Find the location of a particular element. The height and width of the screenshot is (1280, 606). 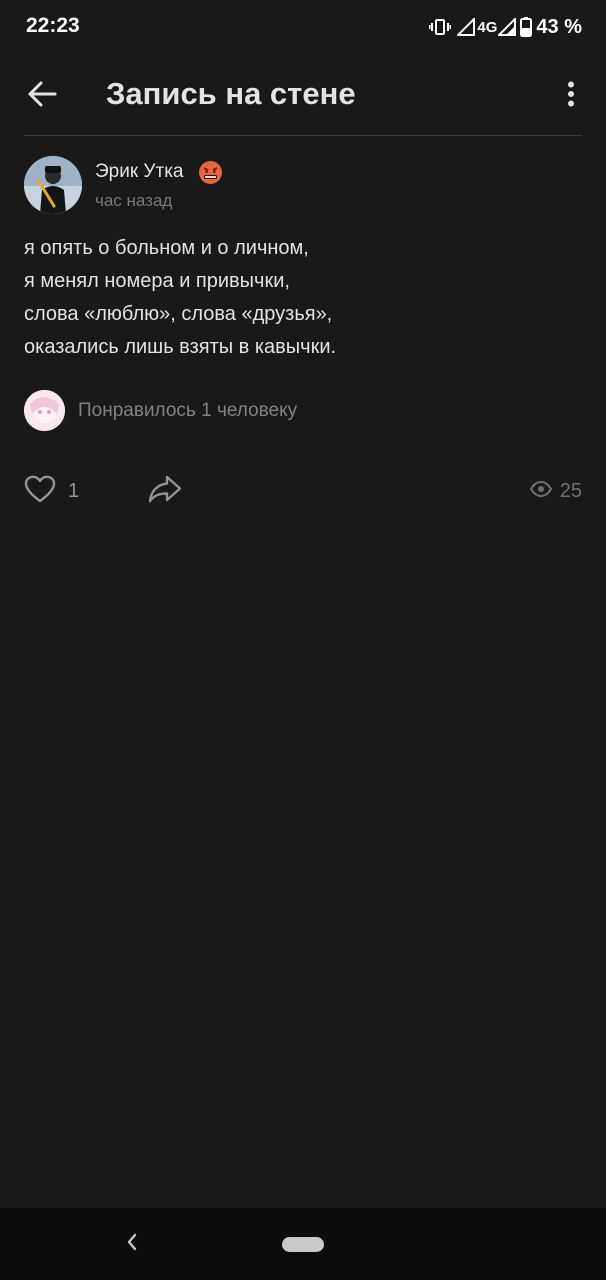

share-button is located at coordinates (166, 491).